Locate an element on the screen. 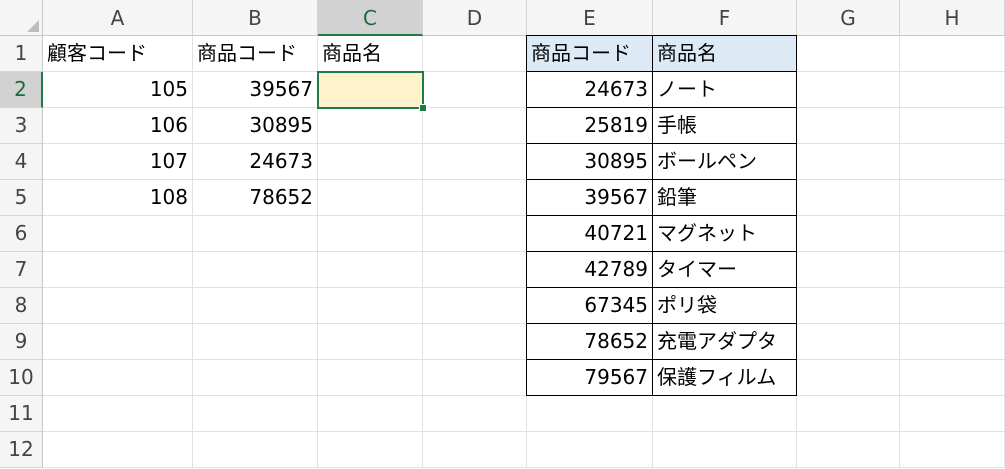 This screenshot has width=1005, height=469. orders-header-cell: 商品コード is located at coordinates (255, 54).